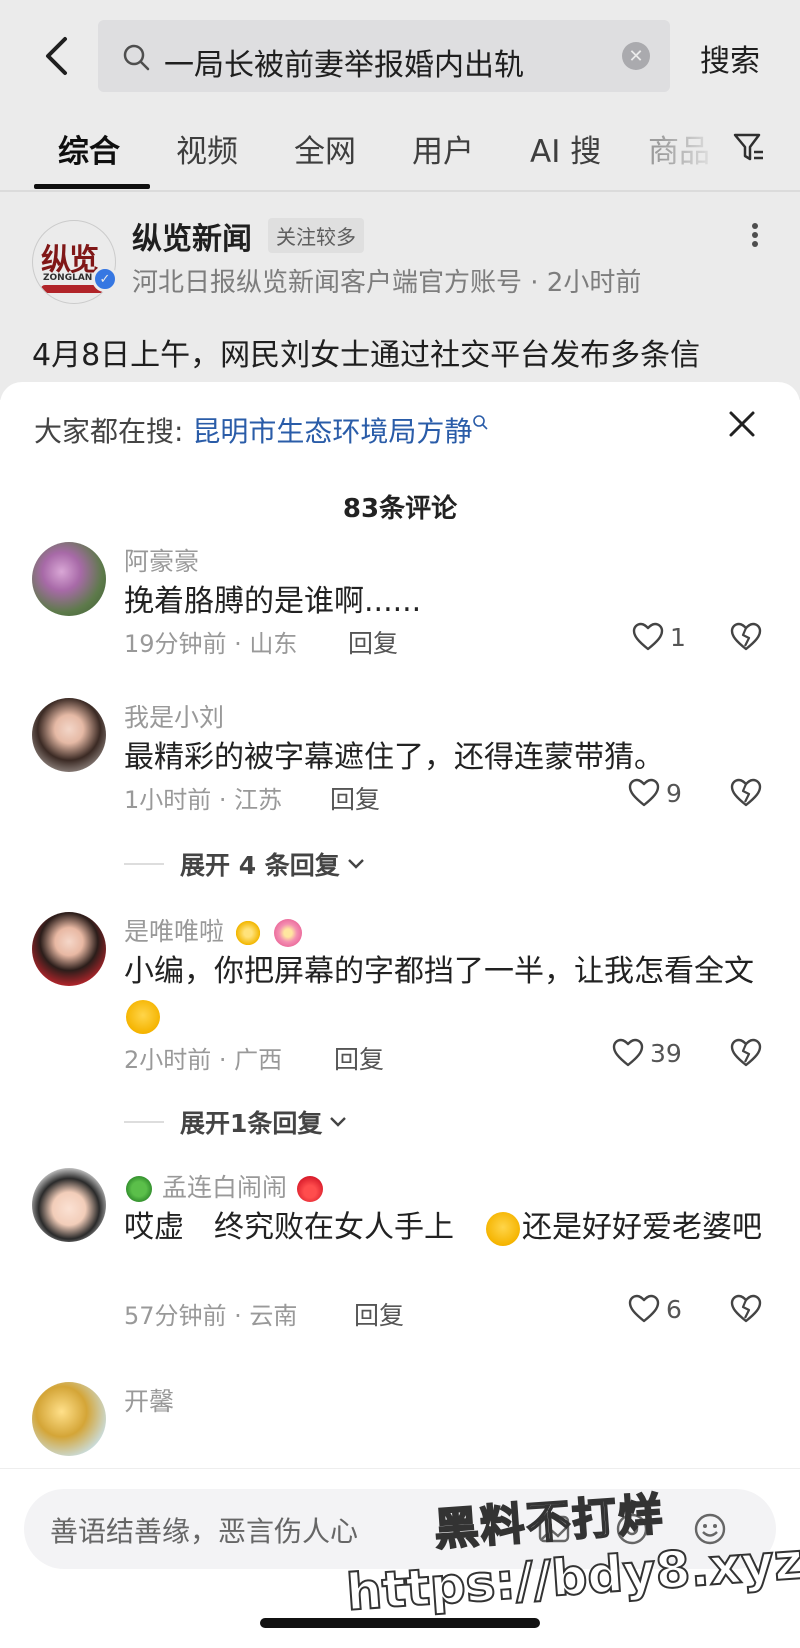 The height and width of the screenshot is (1648, 800). Describe the element at coordinates (247, 933) in the screenshot. I see `sparkle-emoji-icon` at that location.